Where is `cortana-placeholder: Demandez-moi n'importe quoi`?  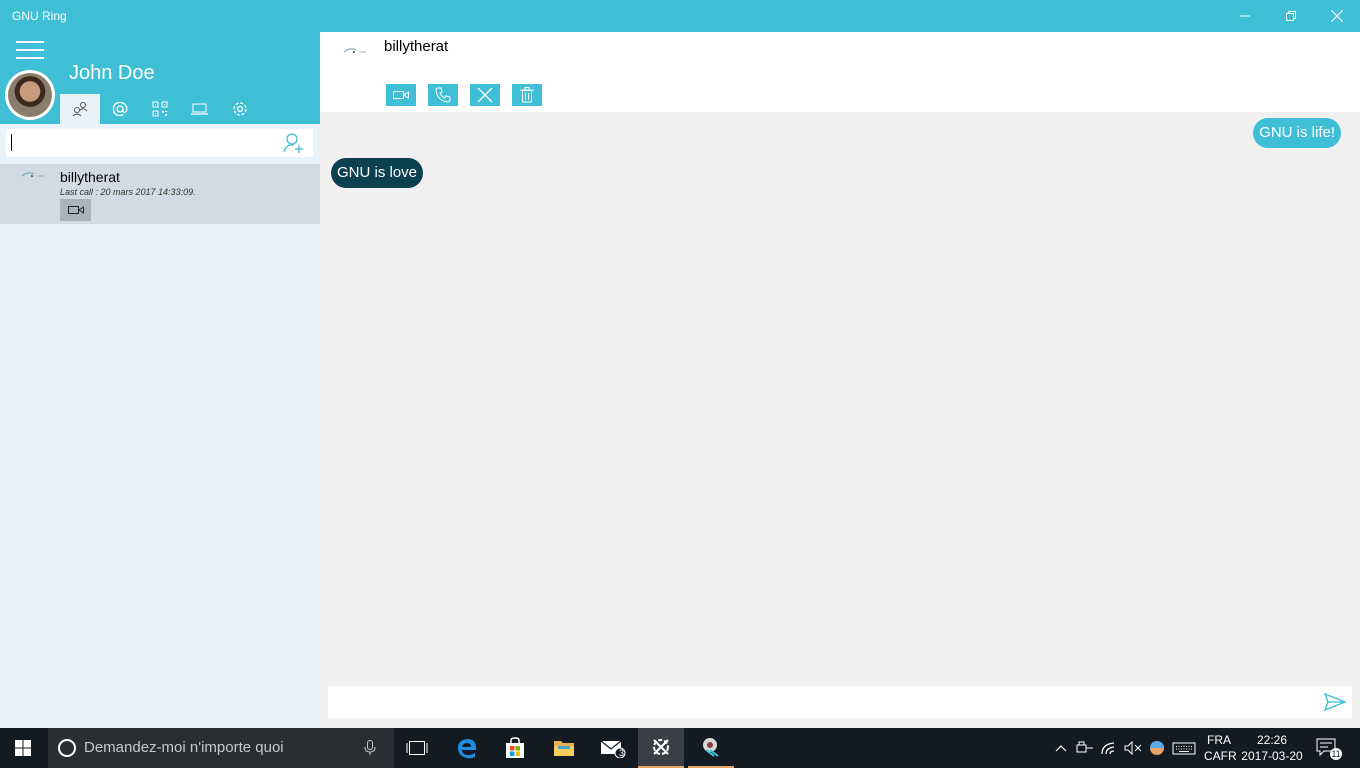 cortana-placeholder: Demandez-moi n'importe quoi is located at coordinates (184, 747).